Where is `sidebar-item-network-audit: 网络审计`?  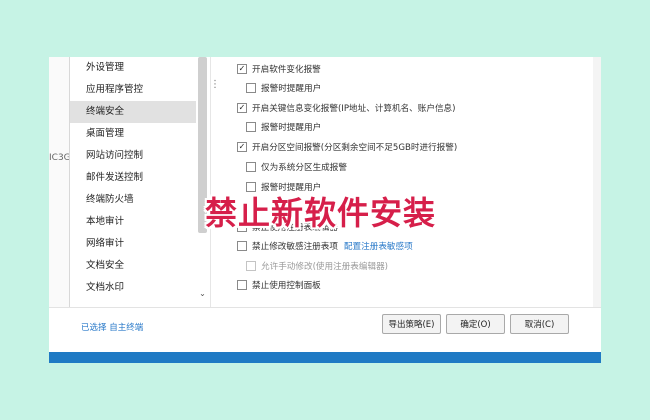 sidebar-item-network-audit: 网络审计 is located at coordinates (133, 244).